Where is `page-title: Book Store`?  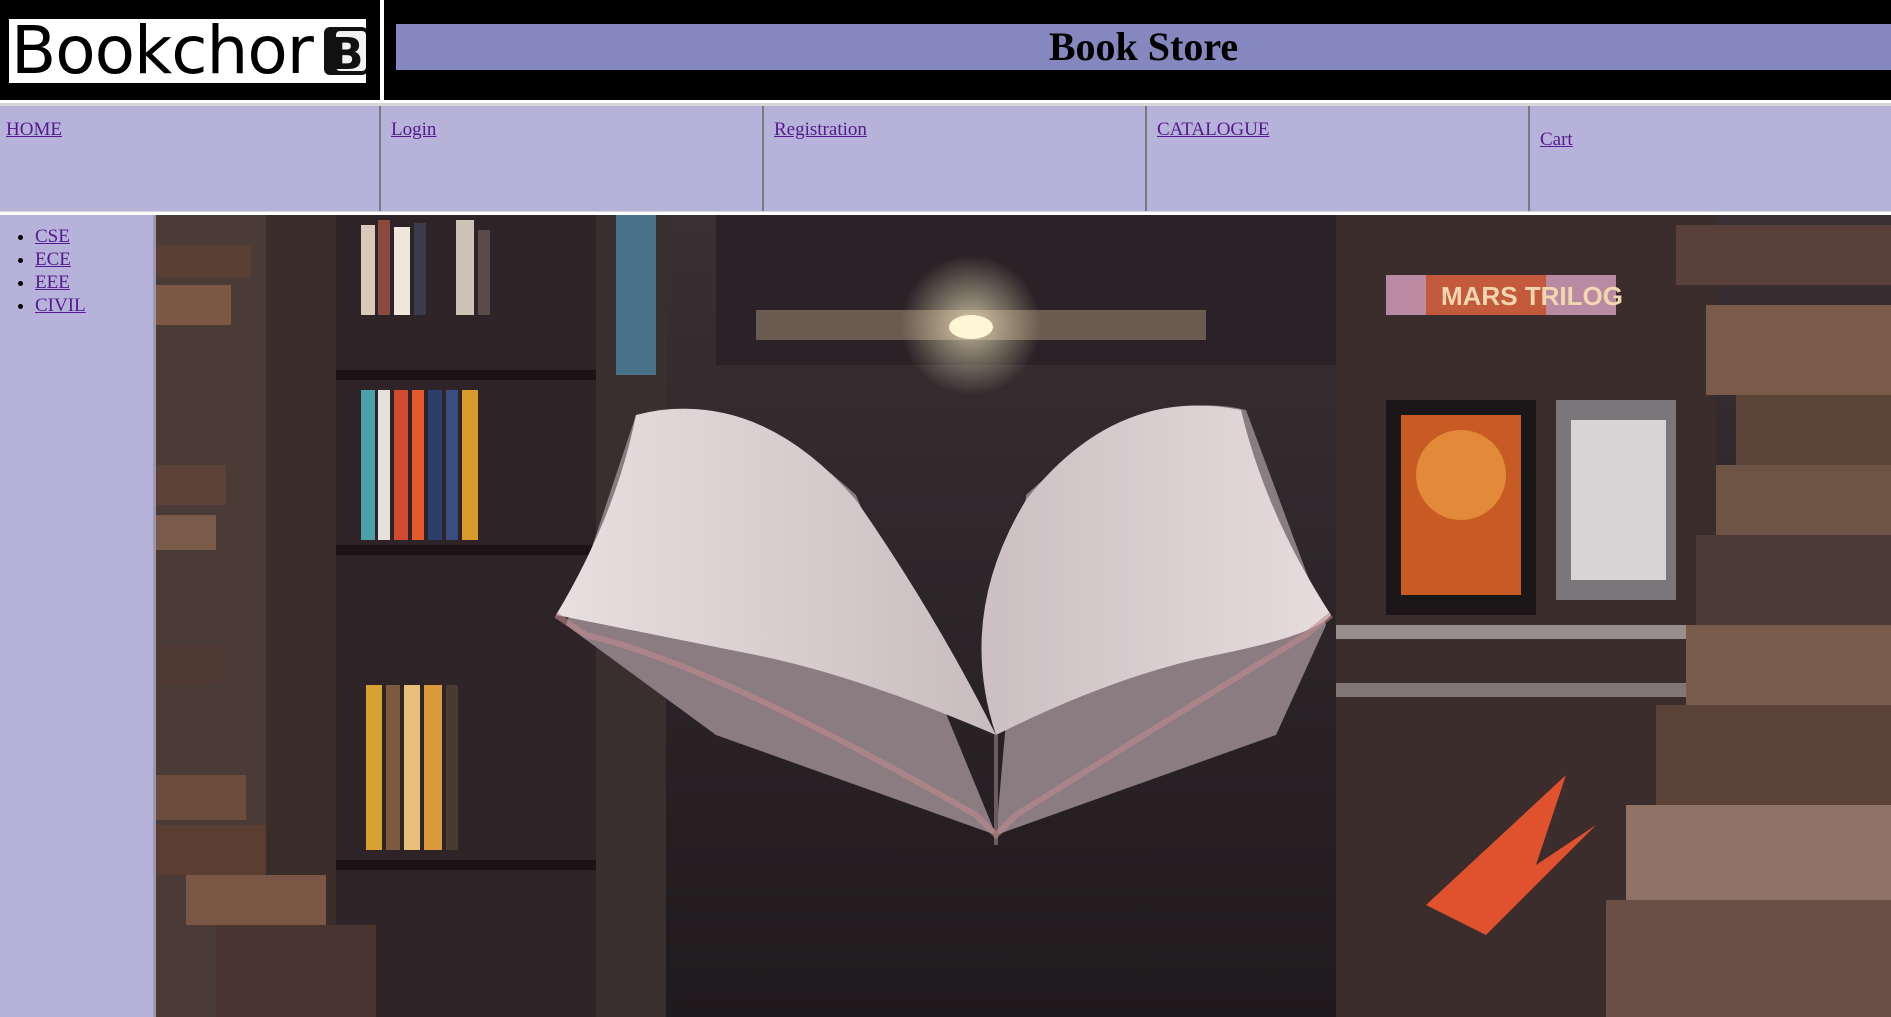 page-title: Book Store is located at coordinates (1143, 46).